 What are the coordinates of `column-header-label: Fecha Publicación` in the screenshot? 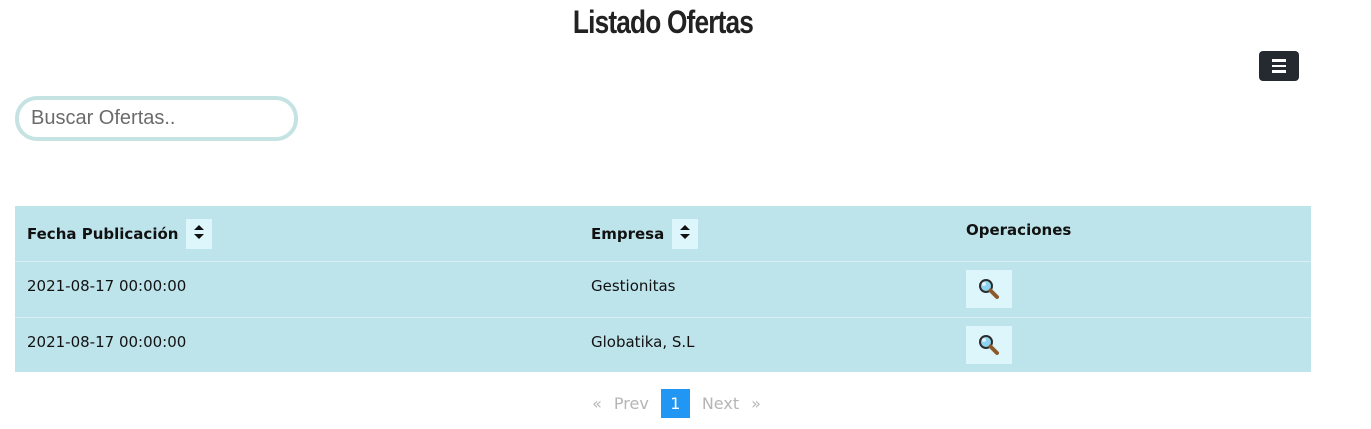 It's located at (103, 233).